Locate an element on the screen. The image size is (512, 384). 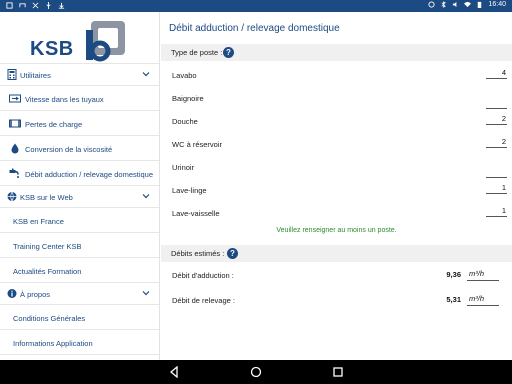
poste-quantity-input: 4 is located at coordinates (496, 73).